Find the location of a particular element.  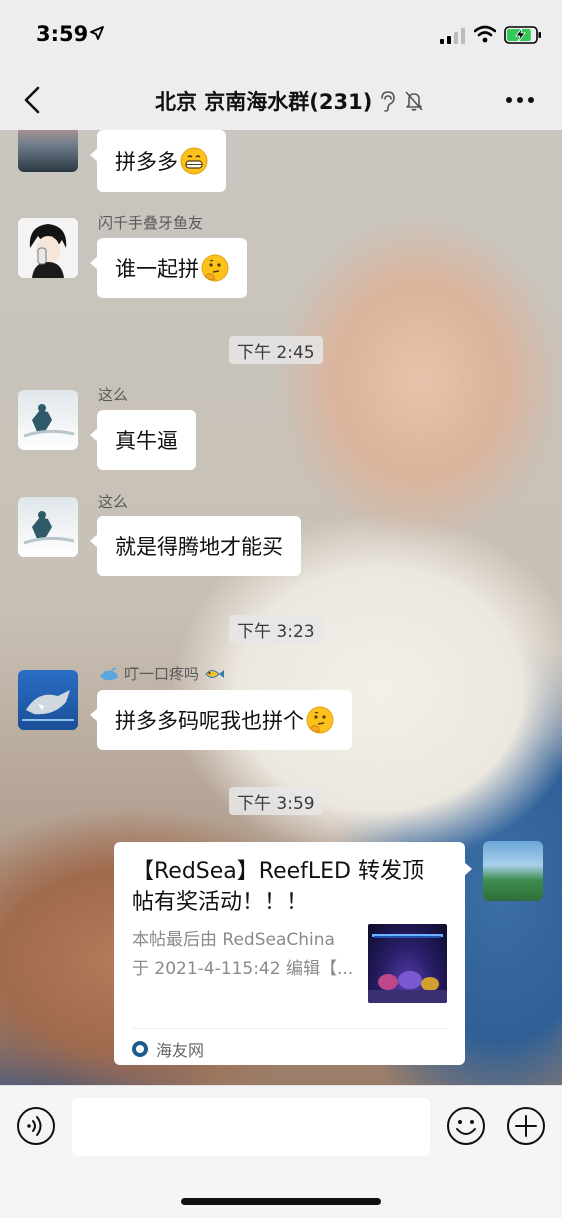

chat-header: 北京 京南海水群(231) is located at coordinates (281, 100).